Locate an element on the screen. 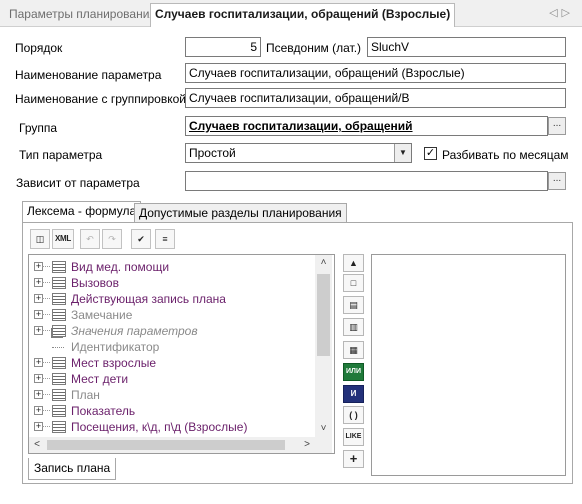  insert-function-icon: ▦ is located at coordinates (353, 350).